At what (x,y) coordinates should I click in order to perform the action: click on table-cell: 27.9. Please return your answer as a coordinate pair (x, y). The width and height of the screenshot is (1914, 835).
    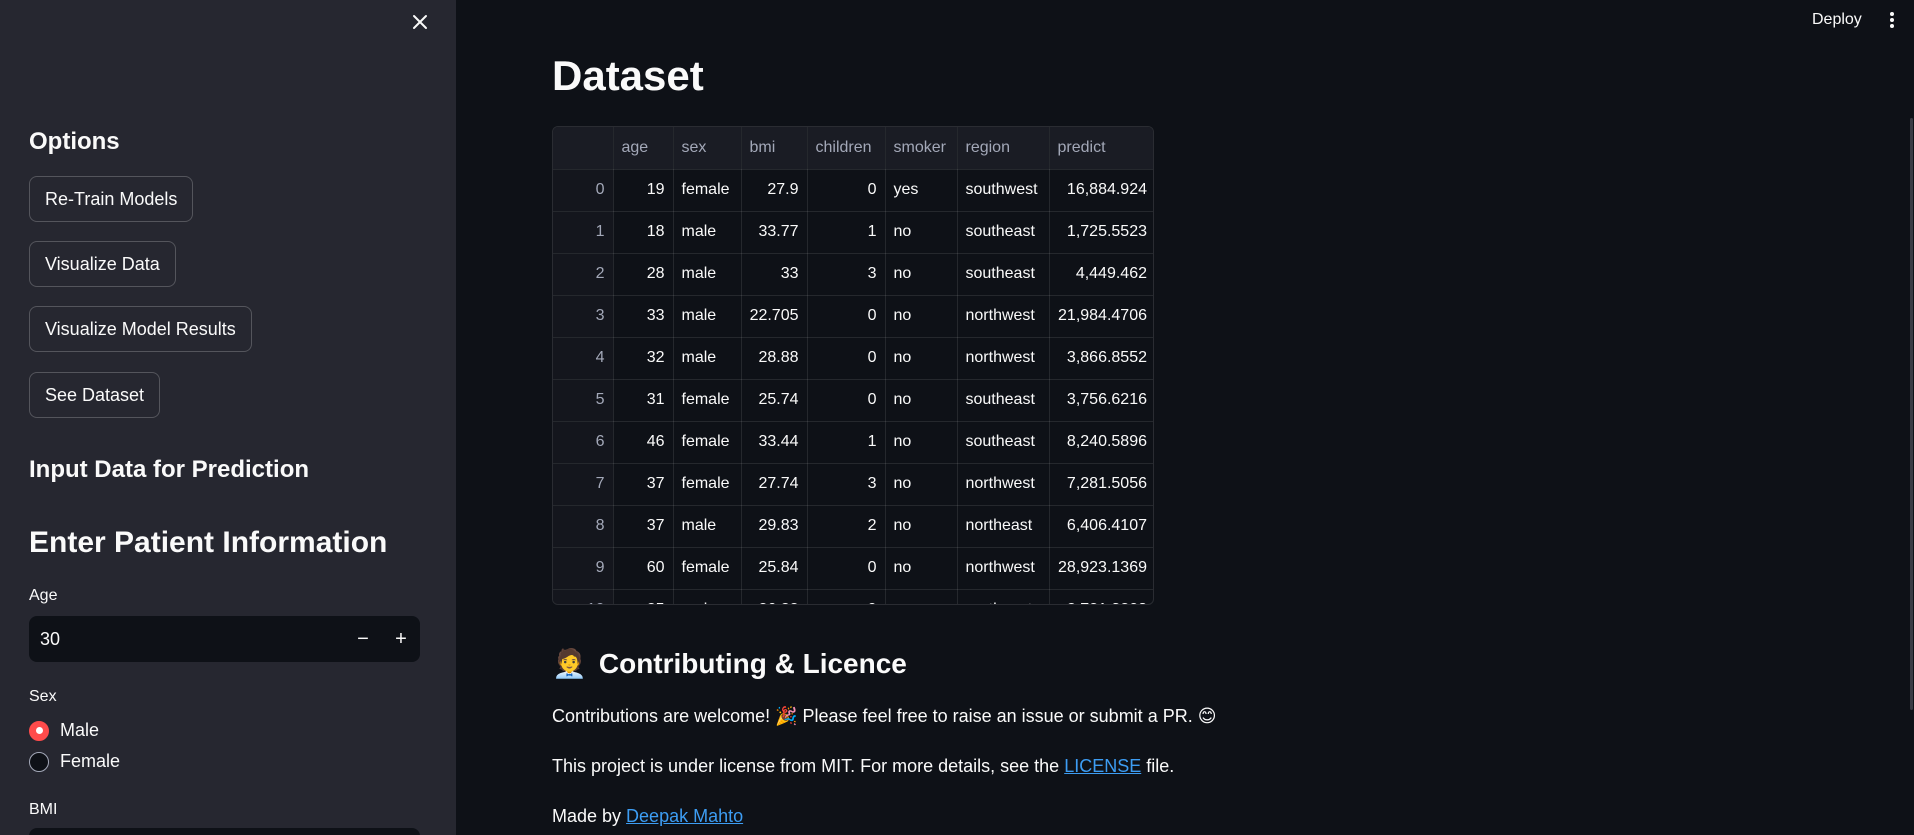
    Looking at the image, I should click on (774, 190).